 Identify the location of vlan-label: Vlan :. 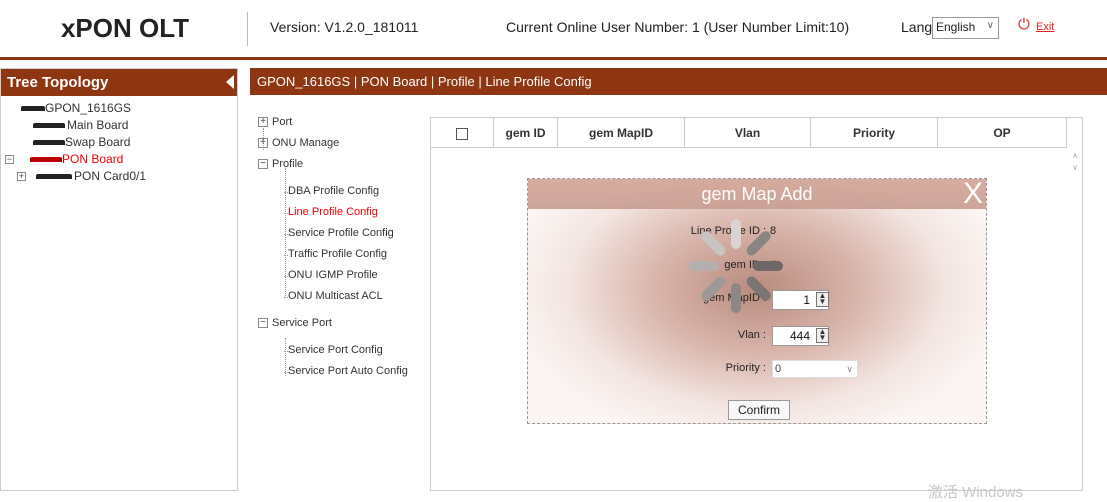
(751, 335).